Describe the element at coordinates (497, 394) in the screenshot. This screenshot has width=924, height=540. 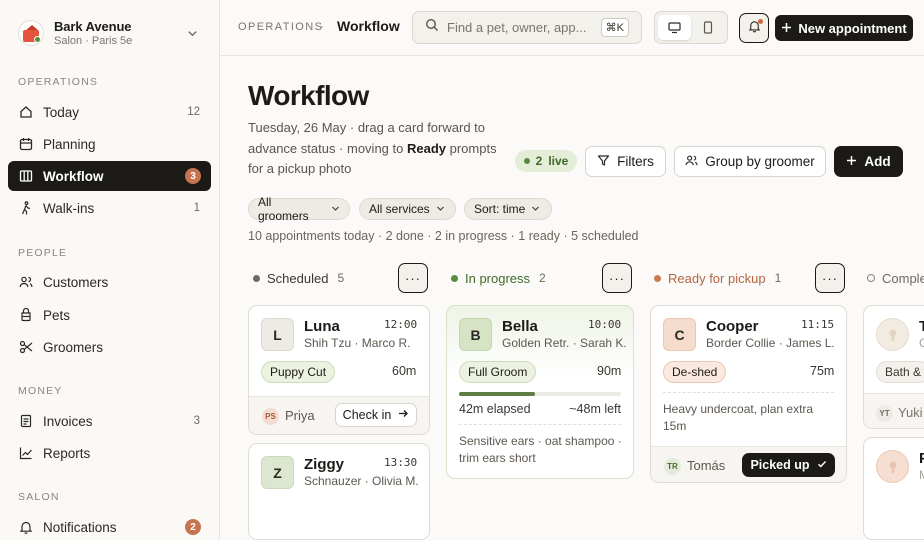
I see `progress-fill` at that location.